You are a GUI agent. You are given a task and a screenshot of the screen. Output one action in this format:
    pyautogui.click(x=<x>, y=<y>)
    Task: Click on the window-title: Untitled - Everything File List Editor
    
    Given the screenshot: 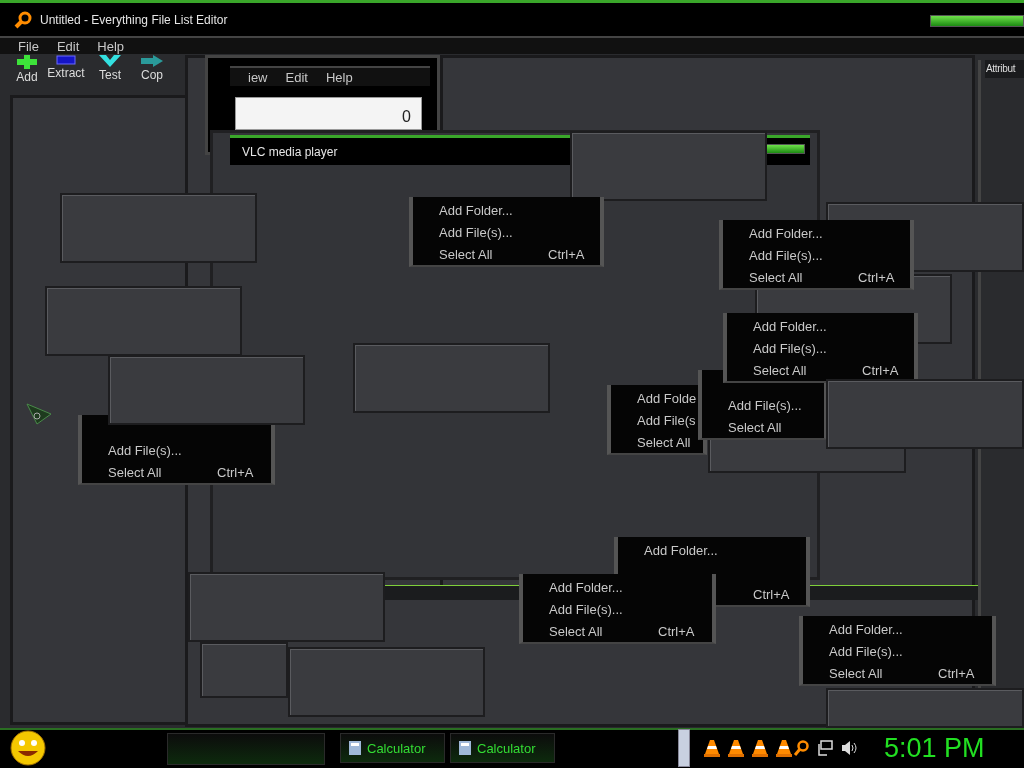 What is the action you would take?
    pyautogui.click(x=134, y=19)
    